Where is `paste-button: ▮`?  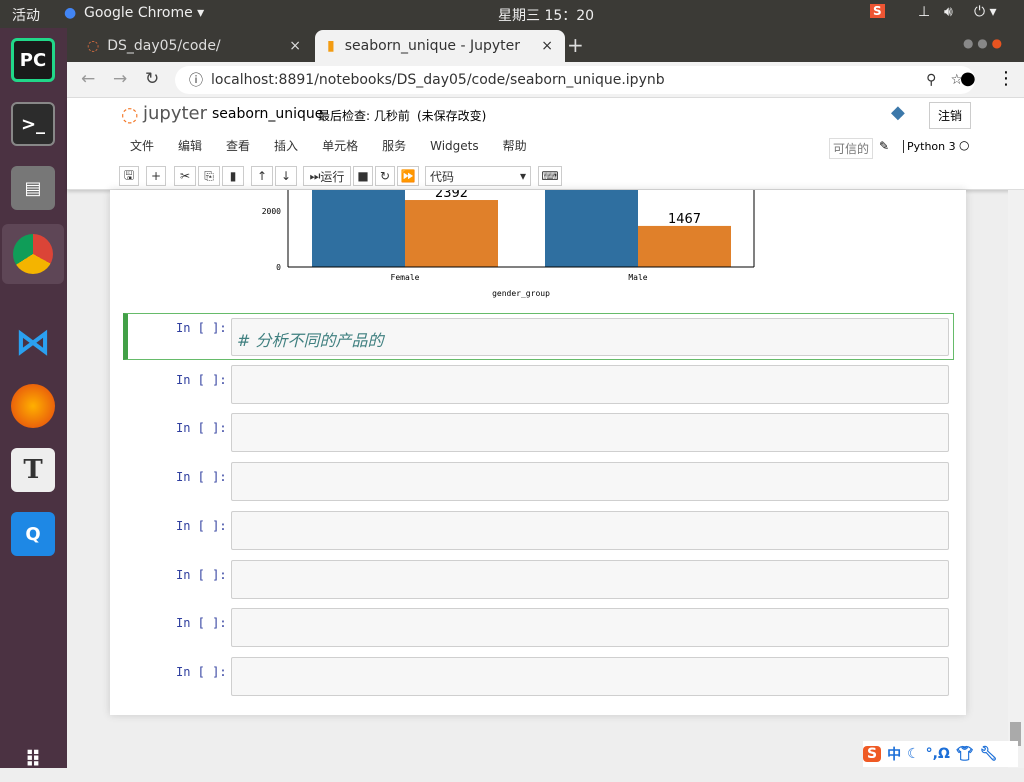
paste-button: ▮ is located at coordinates (233, 176).